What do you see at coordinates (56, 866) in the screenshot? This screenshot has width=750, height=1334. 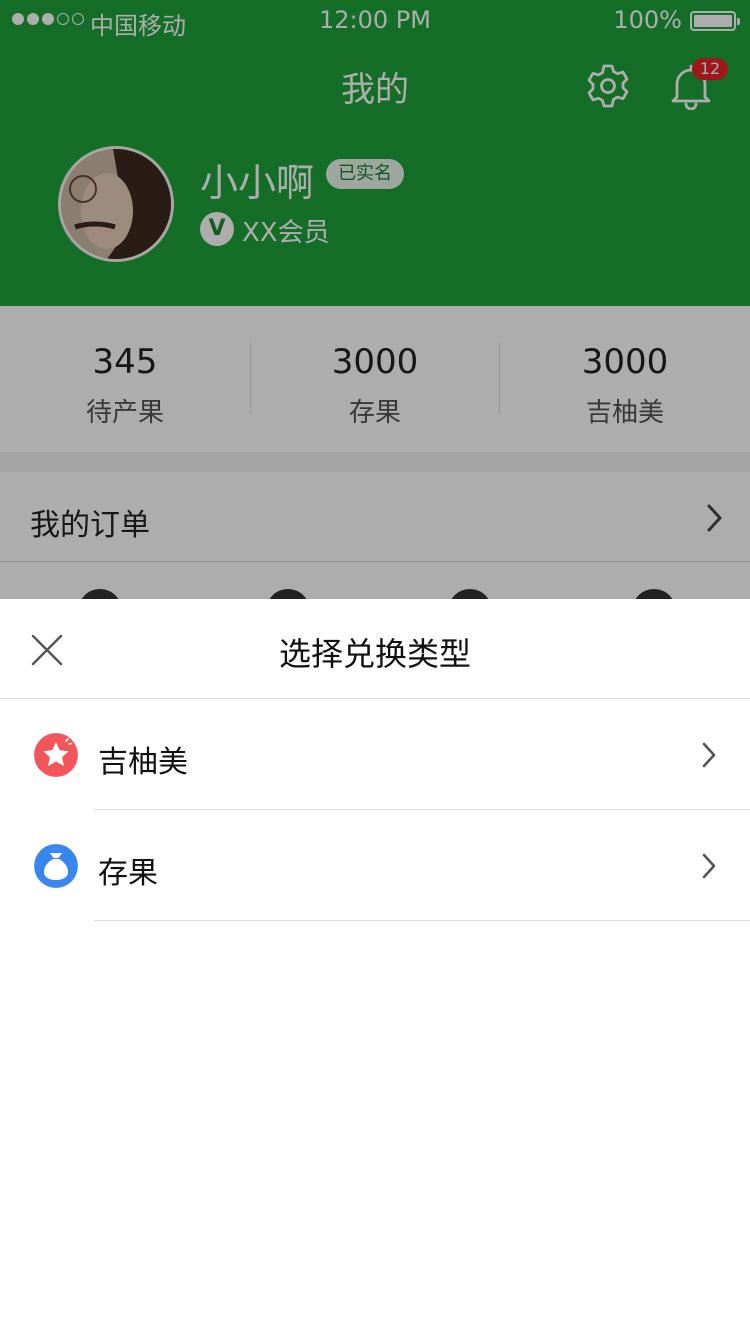 I see `money-bag-icon` at bounding box center [56, 866].